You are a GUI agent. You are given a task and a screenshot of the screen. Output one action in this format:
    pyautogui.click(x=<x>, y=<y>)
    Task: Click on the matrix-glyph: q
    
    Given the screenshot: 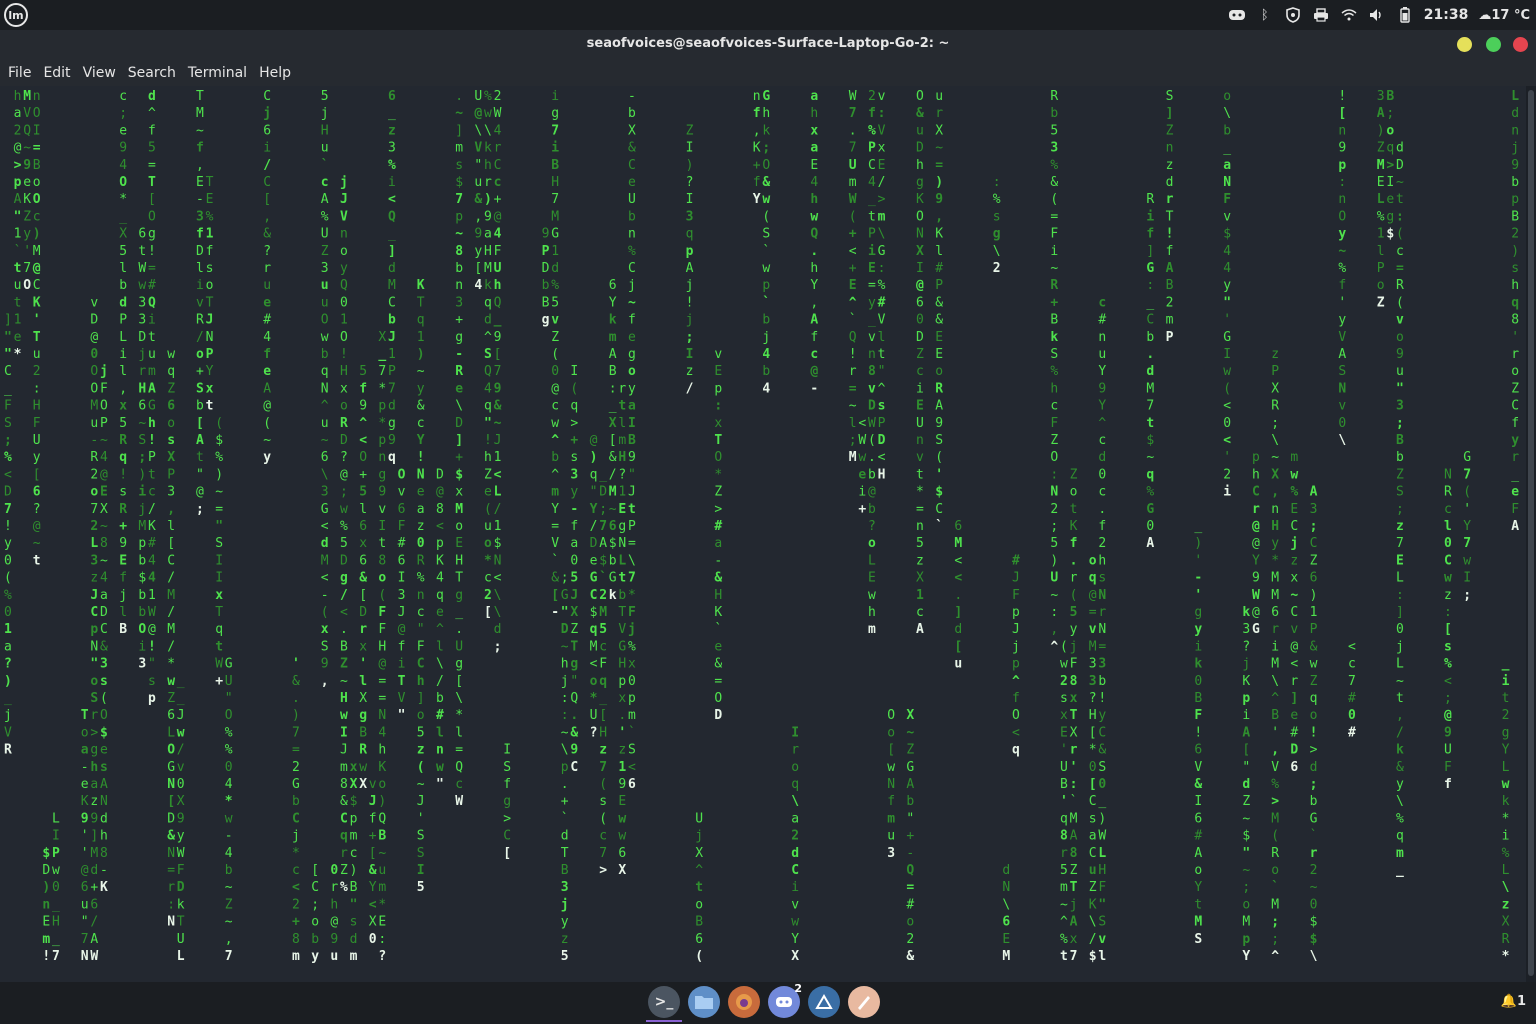 What is the action you would take?
    pyautogui.click(x=603, y=681)
    